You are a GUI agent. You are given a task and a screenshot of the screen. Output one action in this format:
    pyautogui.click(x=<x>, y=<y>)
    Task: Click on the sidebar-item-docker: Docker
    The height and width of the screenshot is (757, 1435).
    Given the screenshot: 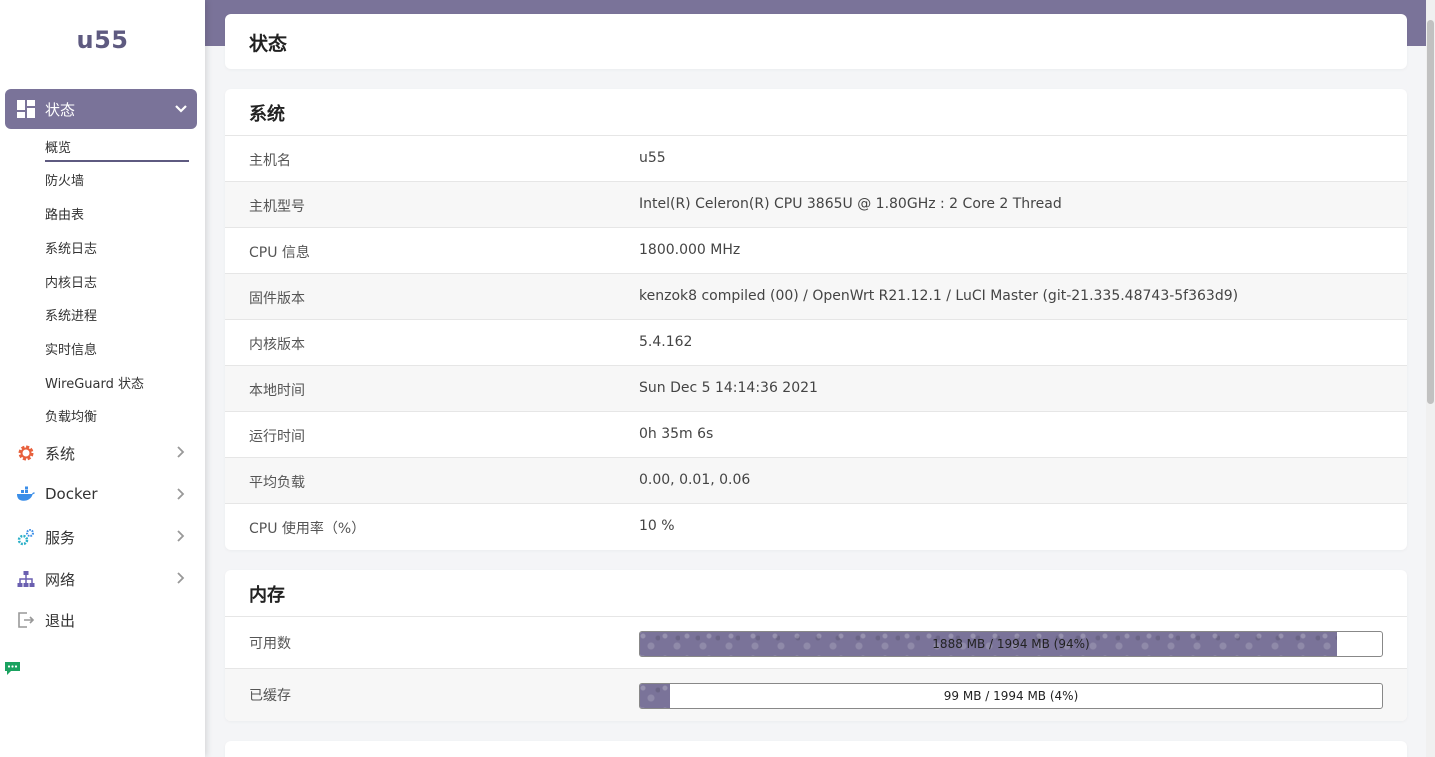 What is the action you would take?
    pyautogui.click(x=102, y=495)
    